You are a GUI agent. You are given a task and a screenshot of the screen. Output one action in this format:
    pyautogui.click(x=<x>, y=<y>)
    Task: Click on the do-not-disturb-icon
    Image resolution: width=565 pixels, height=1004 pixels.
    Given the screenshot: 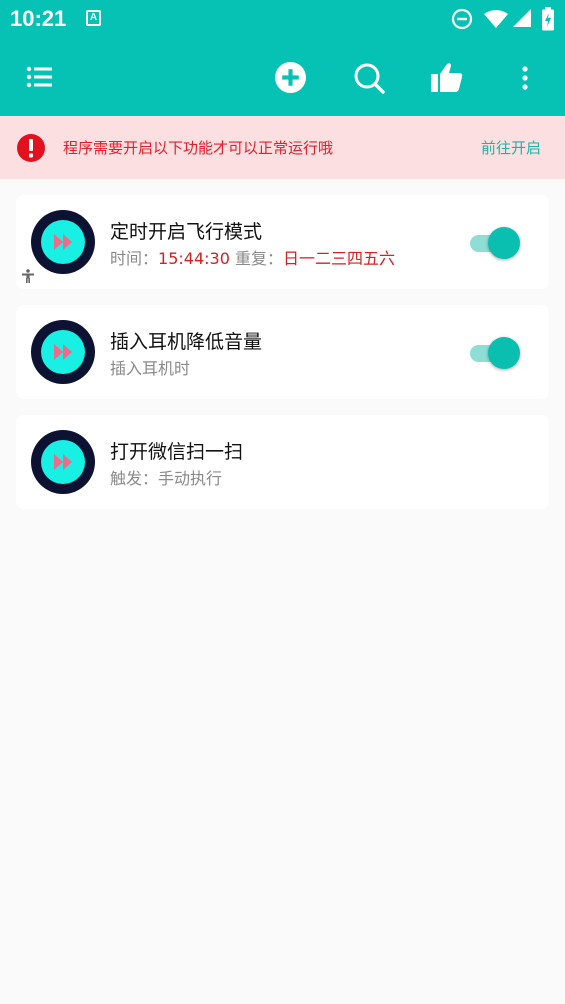 What is the action you would take?
    pyautogui.click(x=462, y=19)
    